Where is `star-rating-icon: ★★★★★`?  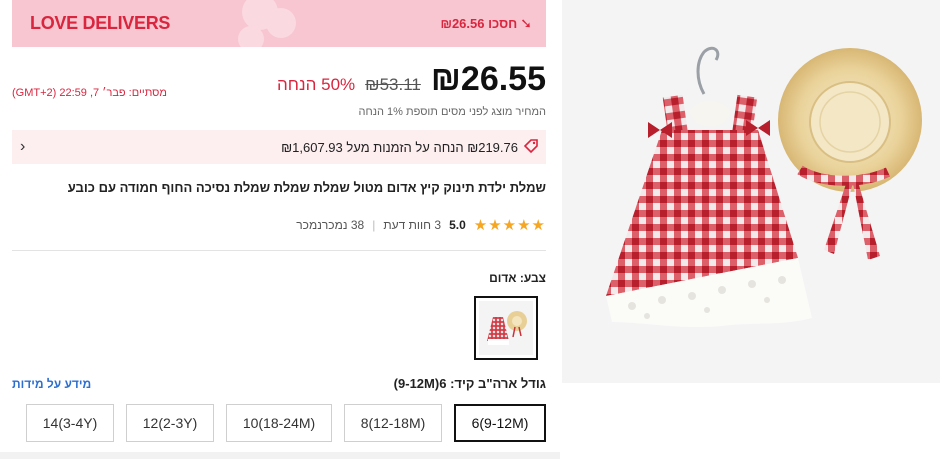
star-rating-icon: ★★★★★ is located at coordinates (509, 225).